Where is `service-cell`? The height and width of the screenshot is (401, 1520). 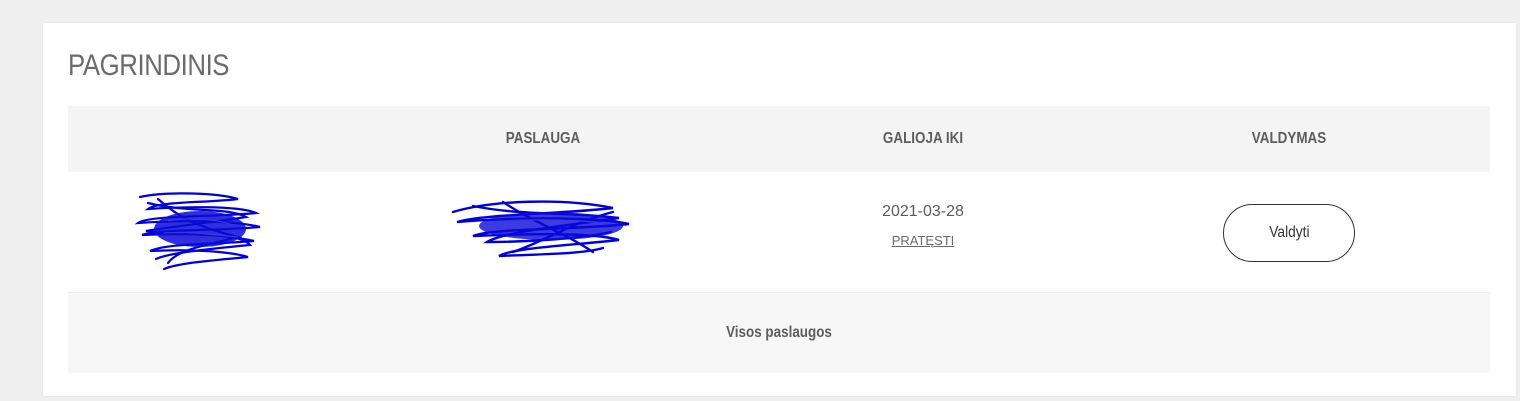 service-cell is located at coordinates (543, 232).